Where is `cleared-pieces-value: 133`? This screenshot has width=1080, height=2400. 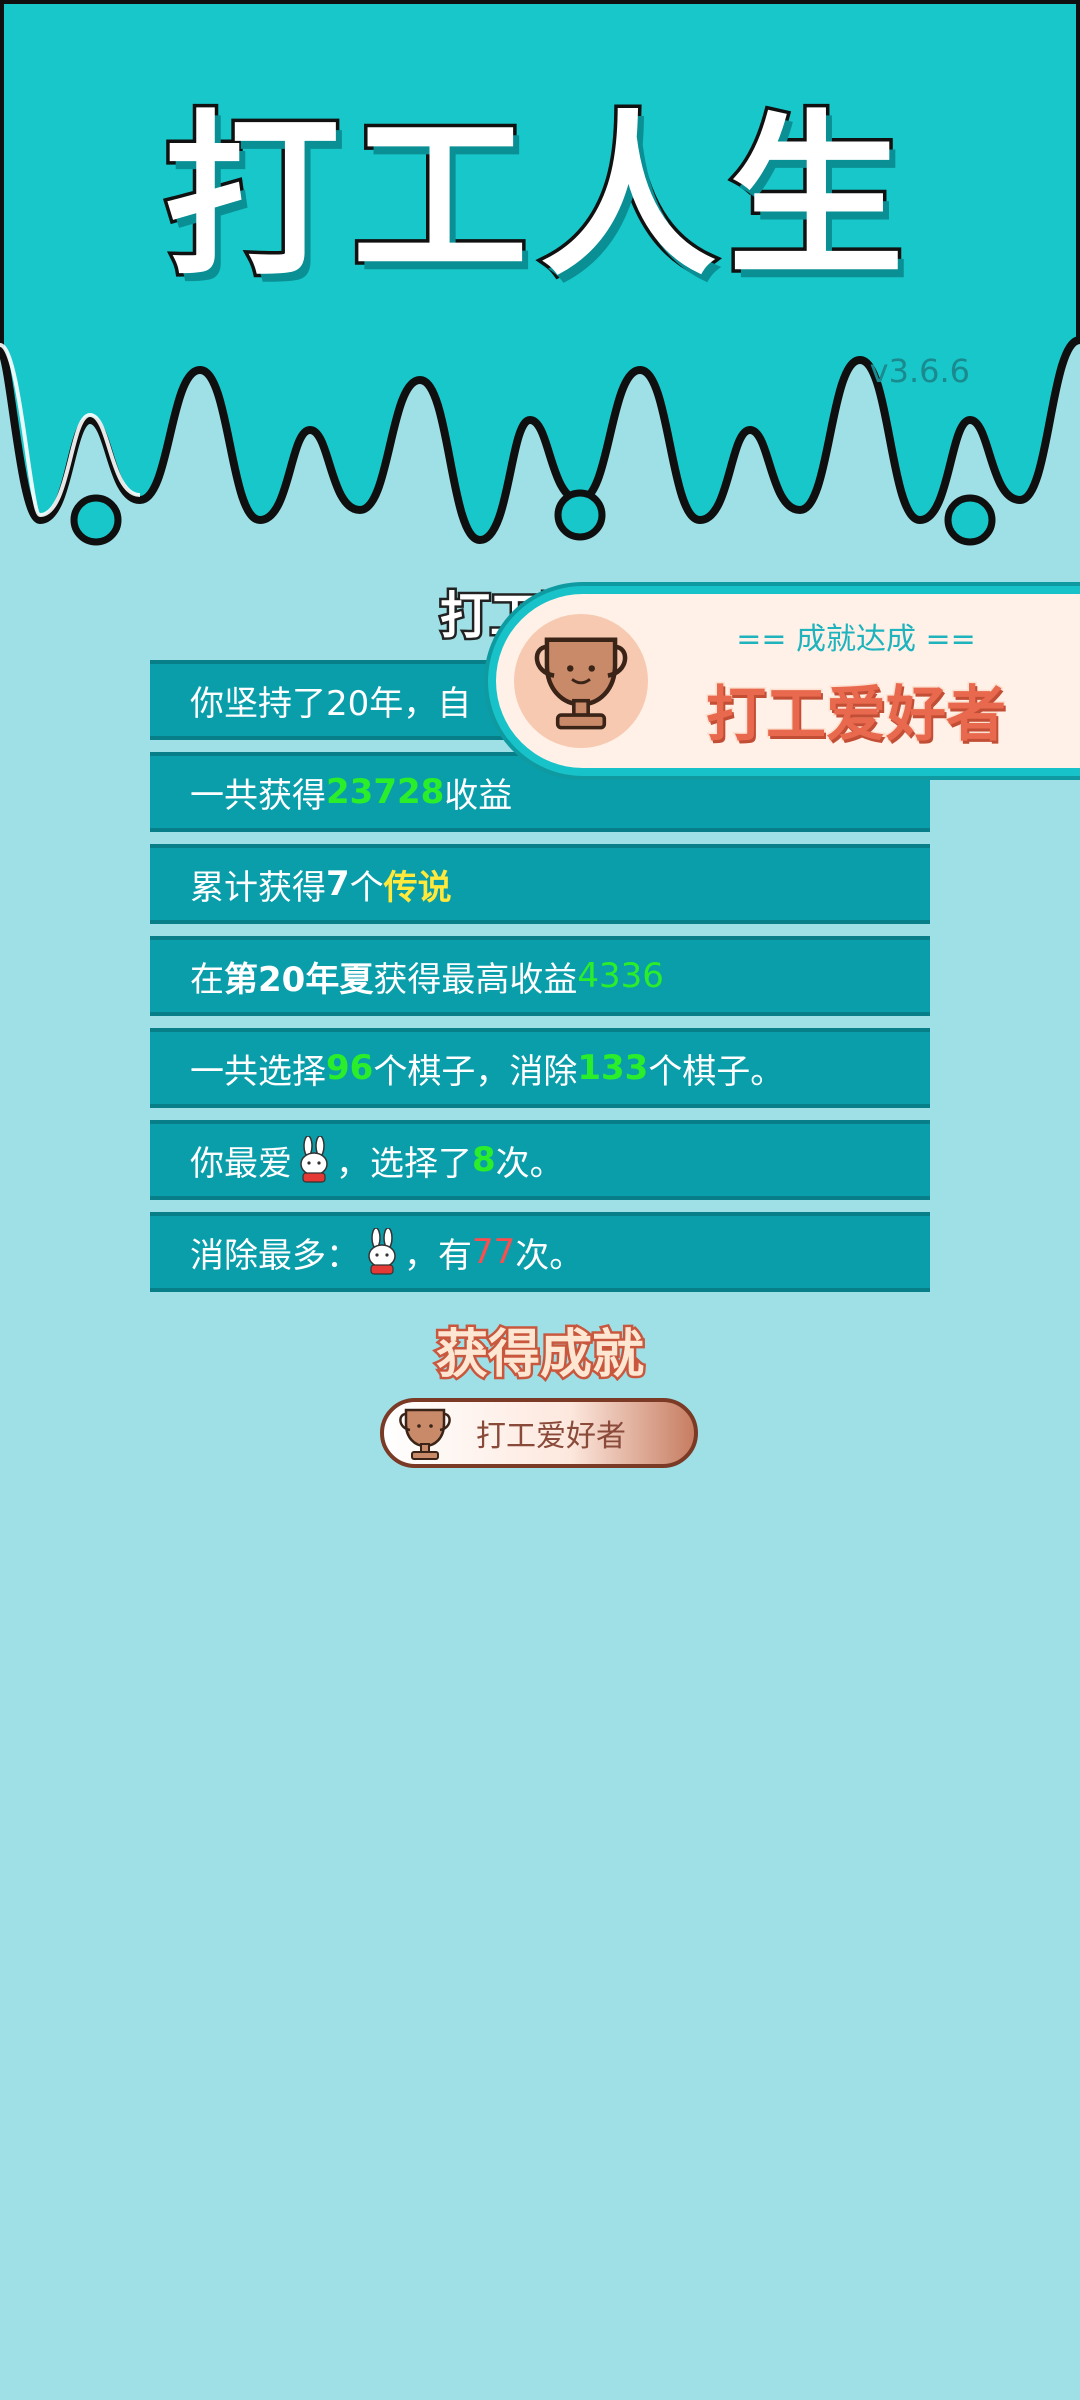
cleared-pieces-value: 133 is located at coordinates (613, 1068).